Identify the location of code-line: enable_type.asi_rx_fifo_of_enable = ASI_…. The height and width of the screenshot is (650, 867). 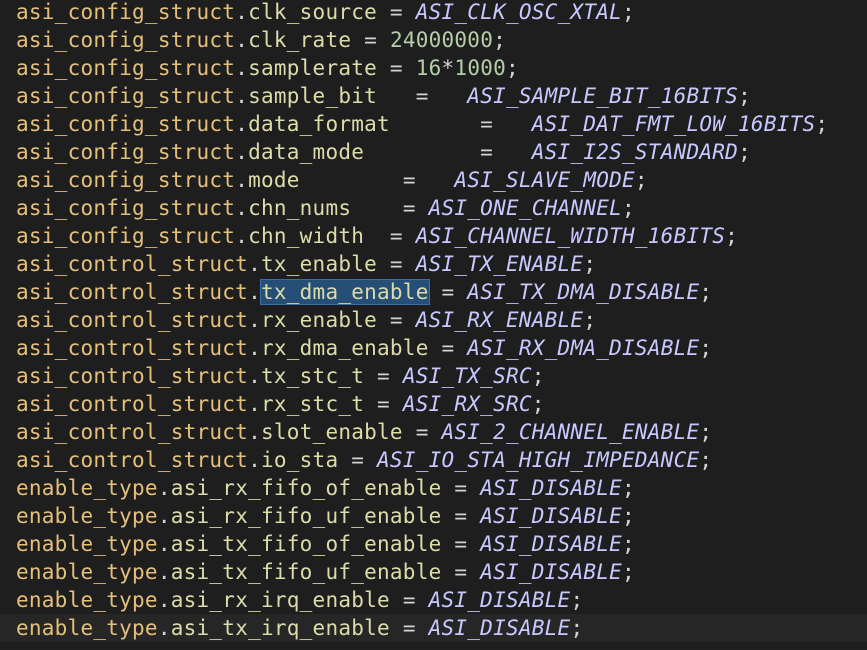
(433, 488).